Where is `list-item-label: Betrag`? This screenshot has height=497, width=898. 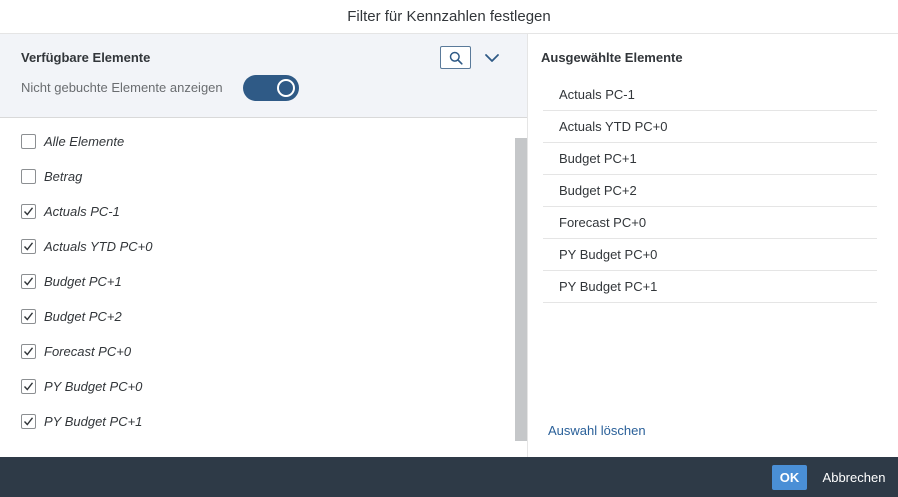
list-item-label: Betrag is located at coordinates (63, 176).